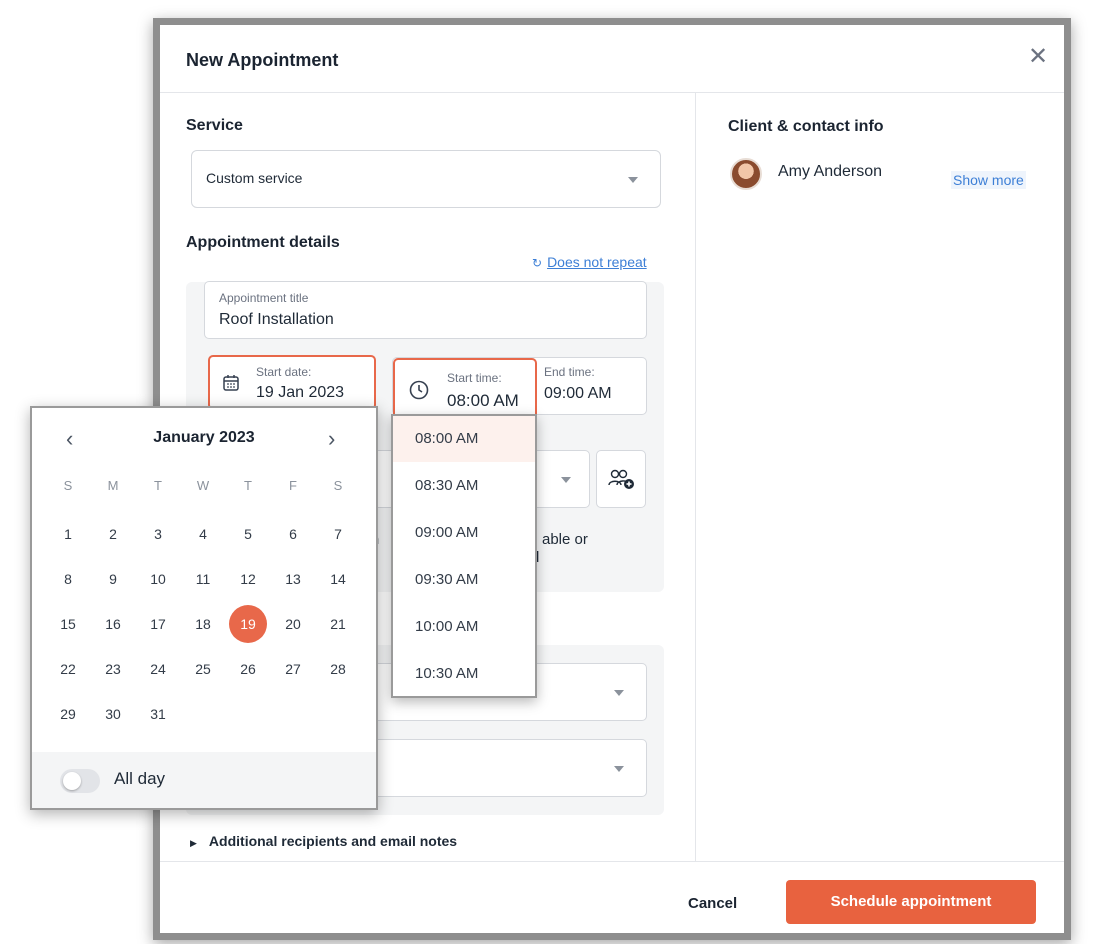  I want to click on repeat-link: ↻ Does not repeat, so click(589, 262).